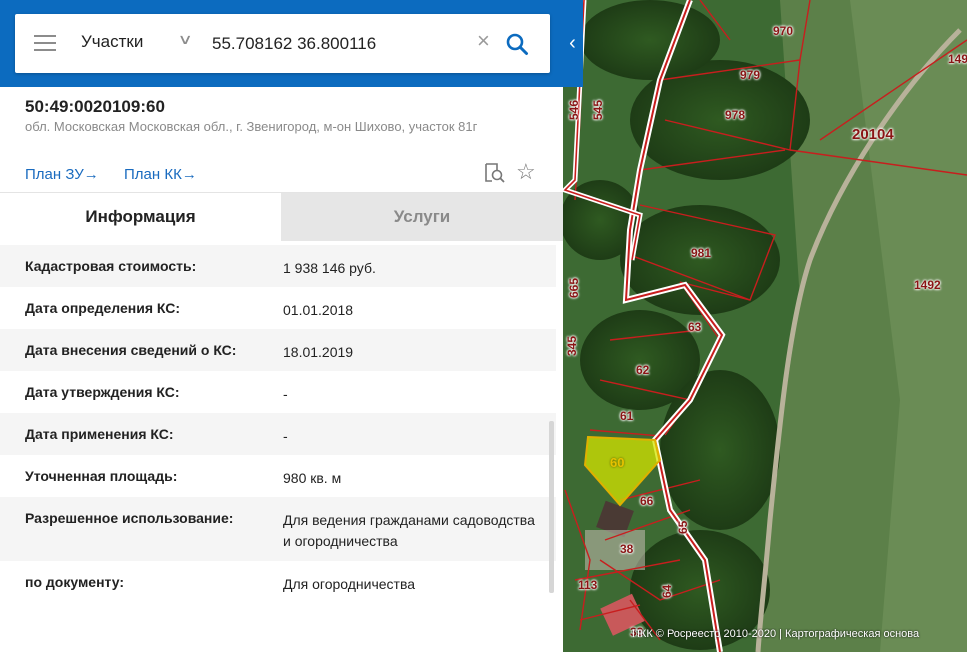 The height and width of the screenshot is (652, 967). Describe the element at coordinates (318, 310) in the screenshot. I see `info-value: 01.01.2018` at that location.